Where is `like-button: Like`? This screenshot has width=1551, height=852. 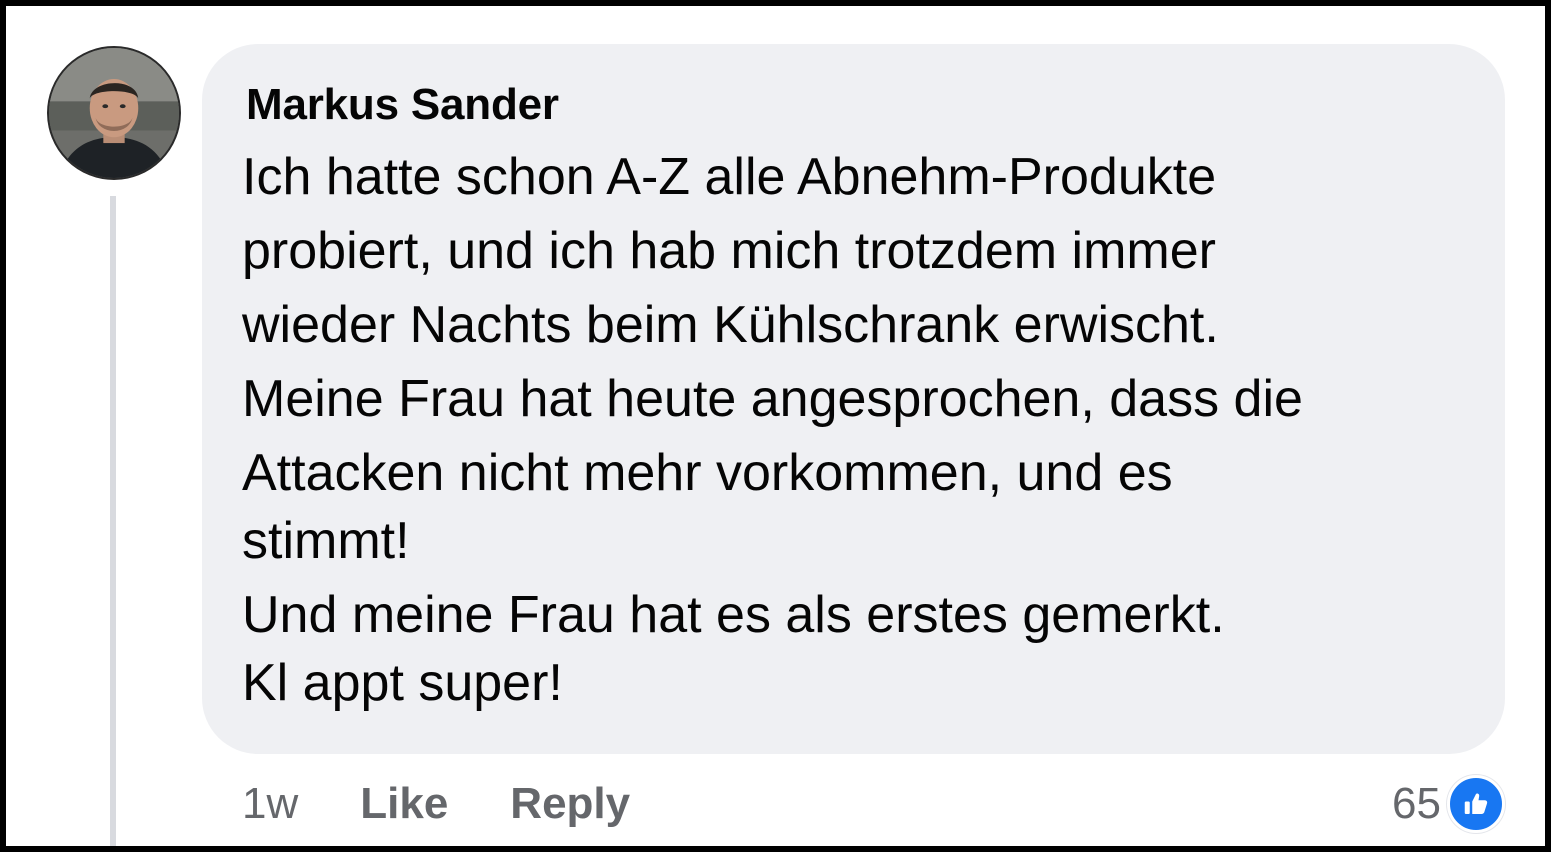 like-button: Like is located at coordinates (404, 804).